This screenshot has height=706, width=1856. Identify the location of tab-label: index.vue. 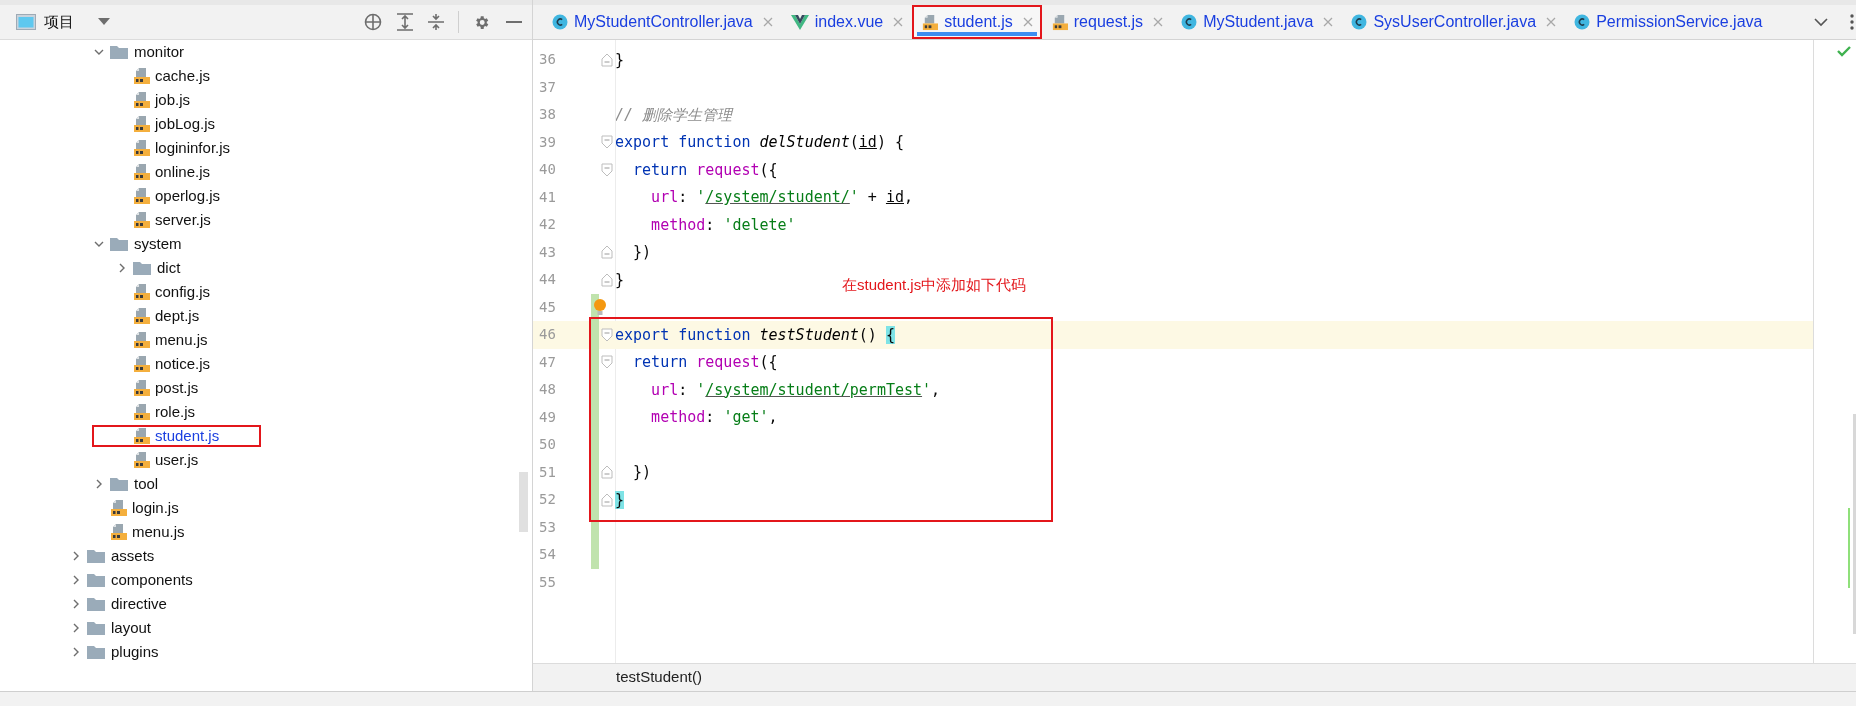
(849, 22).